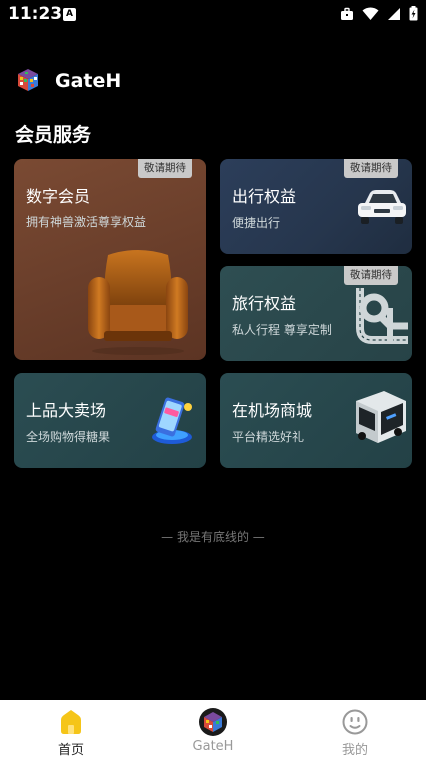 The image size is (426, 759). What do you see at coordinates (213, 746) in the screenshot?
I see `nav-label: GateH` at bounding box center [213, 746].